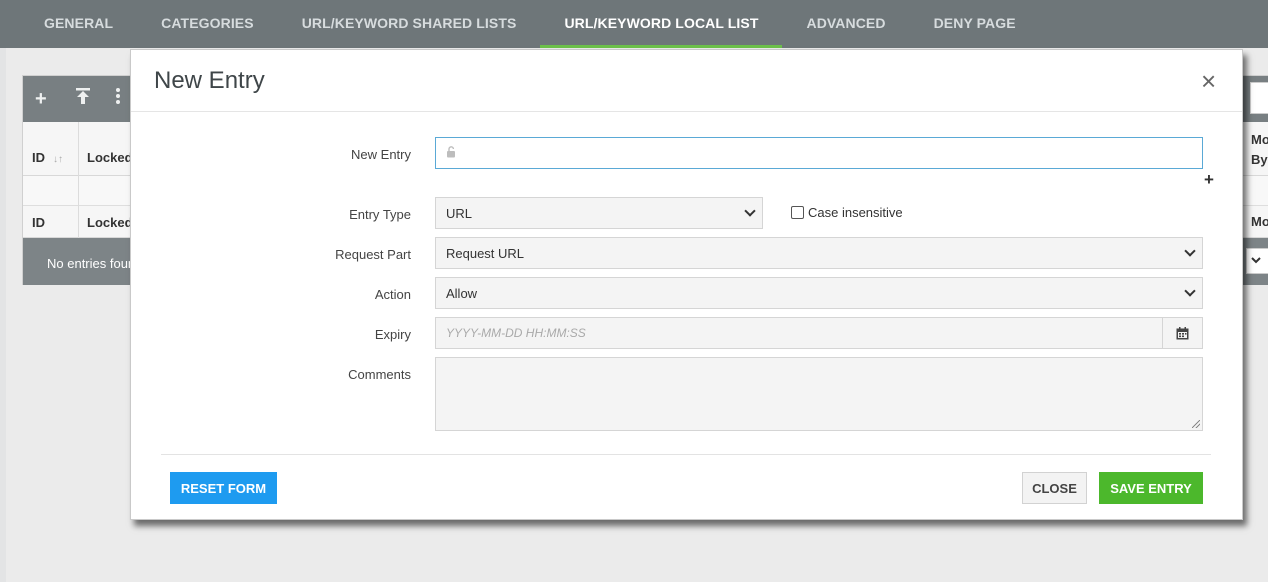  Describe the element at coordinates (1208, 81) in the screenshot. I see `close-icon: ×` at that location.